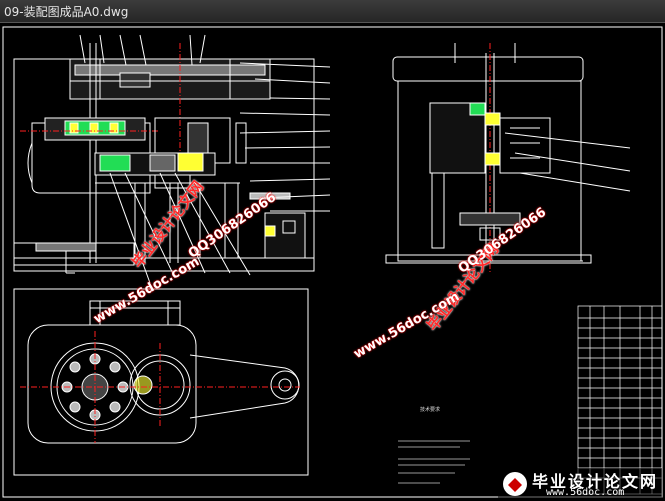  I want to click on tech-notes-heading: 技术要求, so click(430, 410).